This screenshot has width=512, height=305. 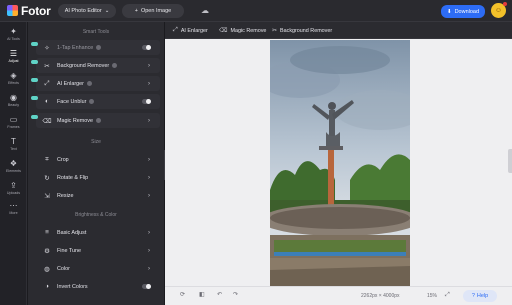 What do you see at coordinates (13, 141) in the screenshot?
I see `text-icon: T` at bounding box center [13, 141].